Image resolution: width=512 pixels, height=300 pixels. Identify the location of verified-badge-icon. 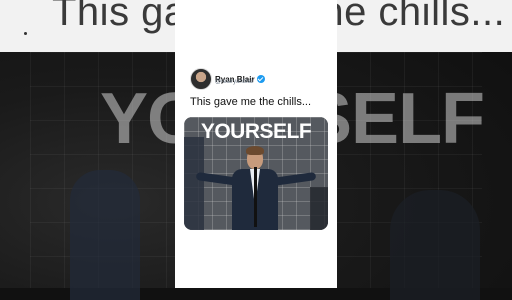
(260, 79).